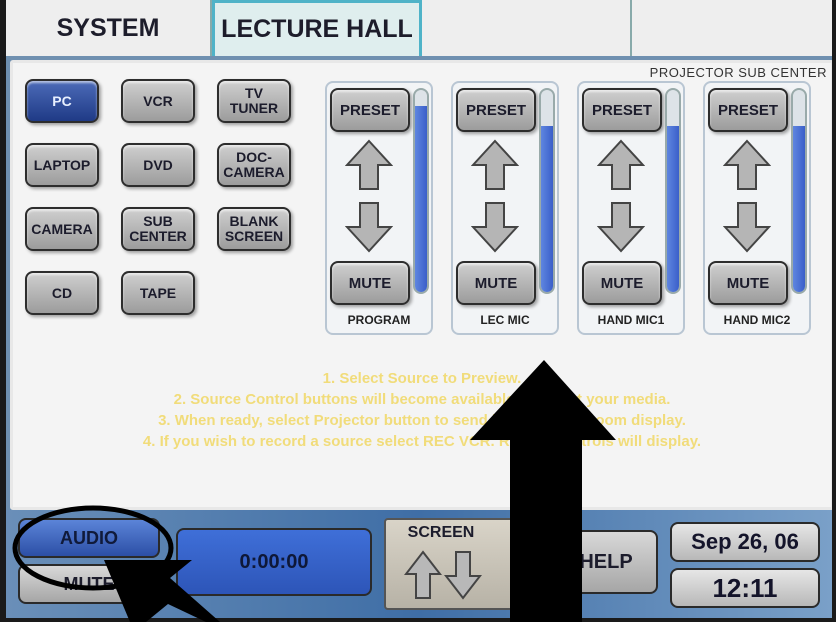 The width and height of the screenshot is (836, 622). I want to click on channel-label: LEC MIC, so click(505, 320).